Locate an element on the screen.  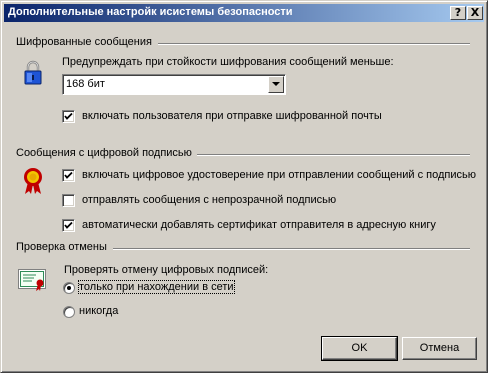
encryption-strength-select: 168 бит is located at coordinates (174, 84).